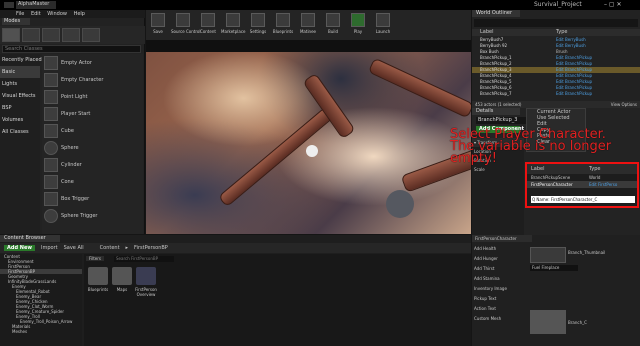 The height and width of the screenshot is (346, 640). What do you see at coordinates (92, 79) in the screenshot?
I see `actor-item: Empty Character` at bounding box center [92, 79].